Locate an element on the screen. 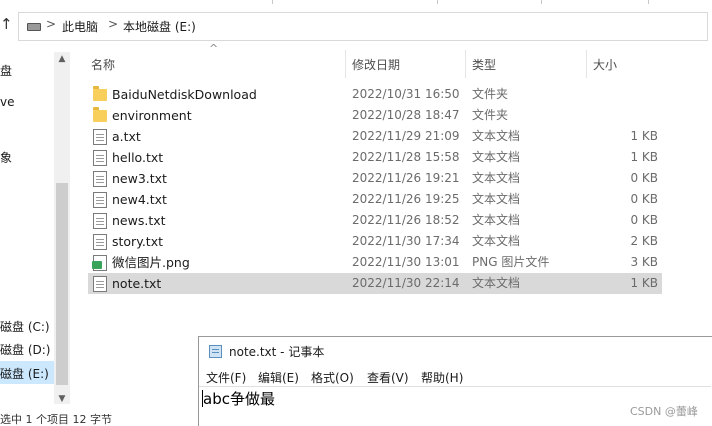 Image resolution: width=712 pixels, height=426 pixels. file-row: news.txt 2022/11/26 18:52 文本文档 0 KB is located at coordinates (375, 220).